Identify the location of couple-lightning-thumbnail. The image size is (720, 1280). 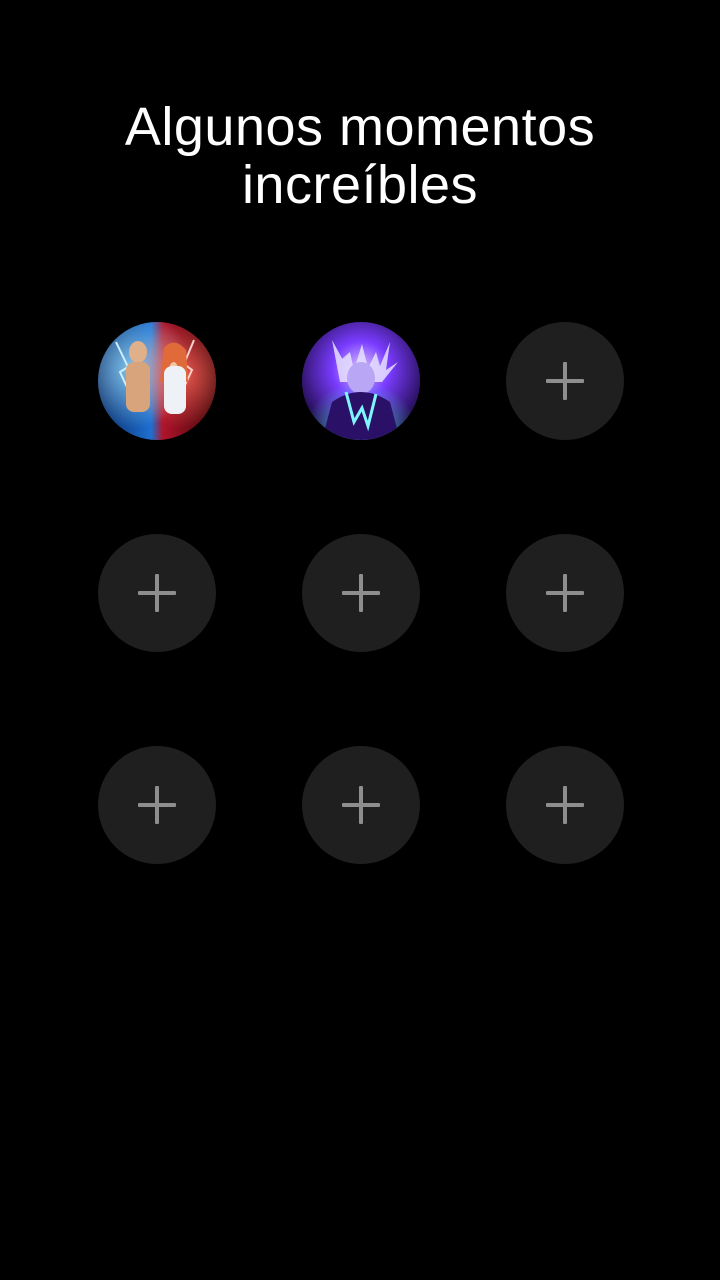
(157, 381).